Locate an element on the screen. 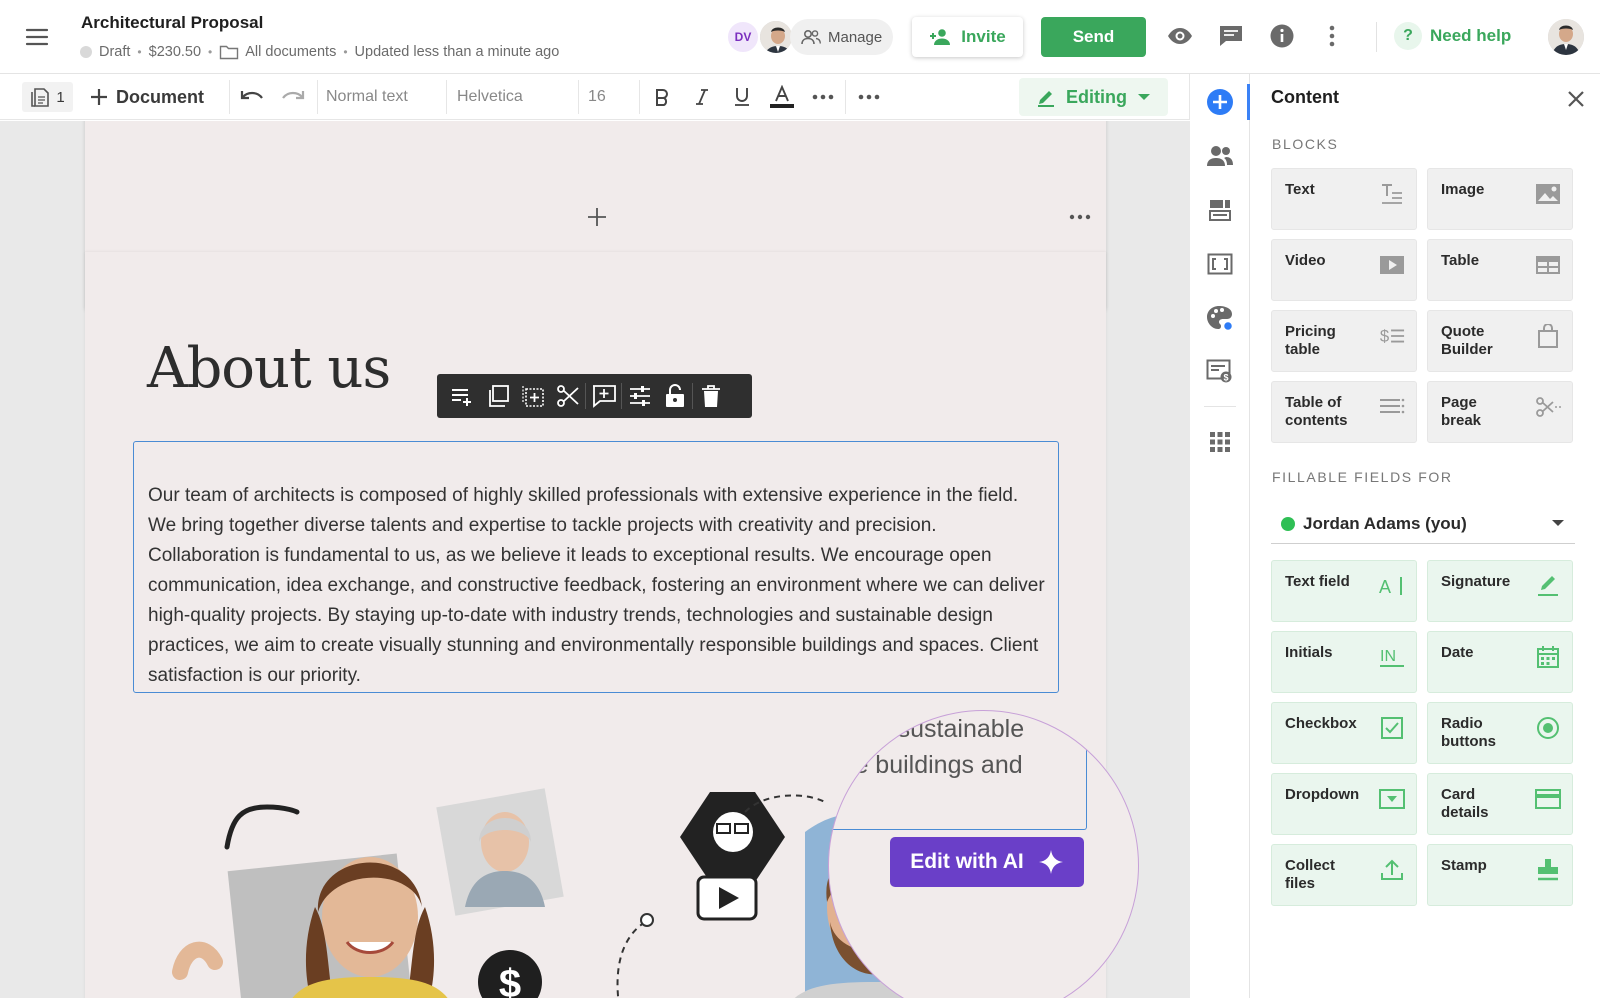  more-format-button is located at coordinates (823, 97).